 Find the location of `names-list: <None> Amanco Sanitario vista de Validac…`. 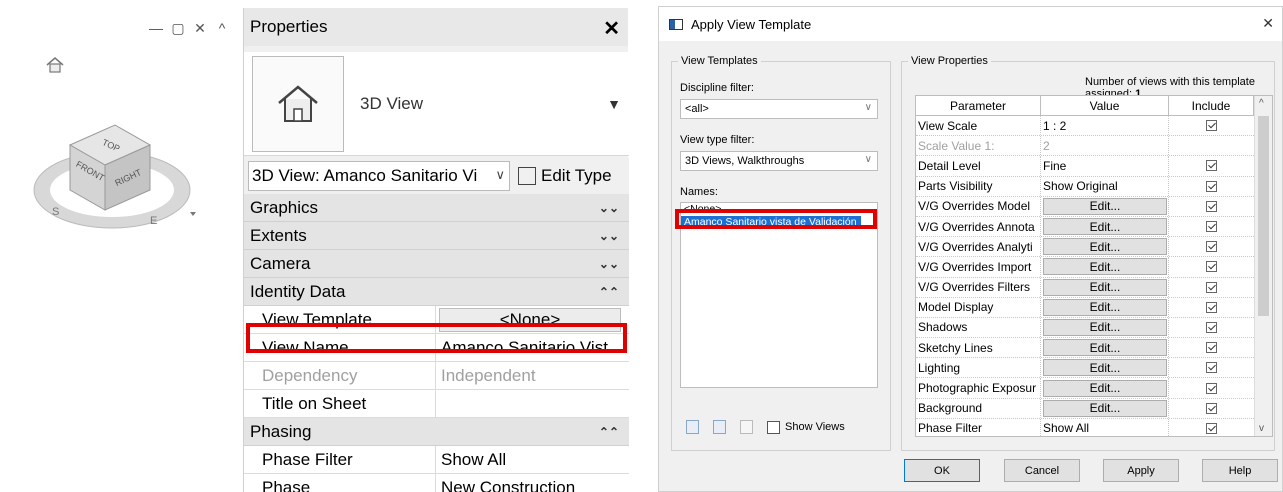

names-list: <None> Amanco Sanitario vista de Validac… is located at coordinates (779, 295).